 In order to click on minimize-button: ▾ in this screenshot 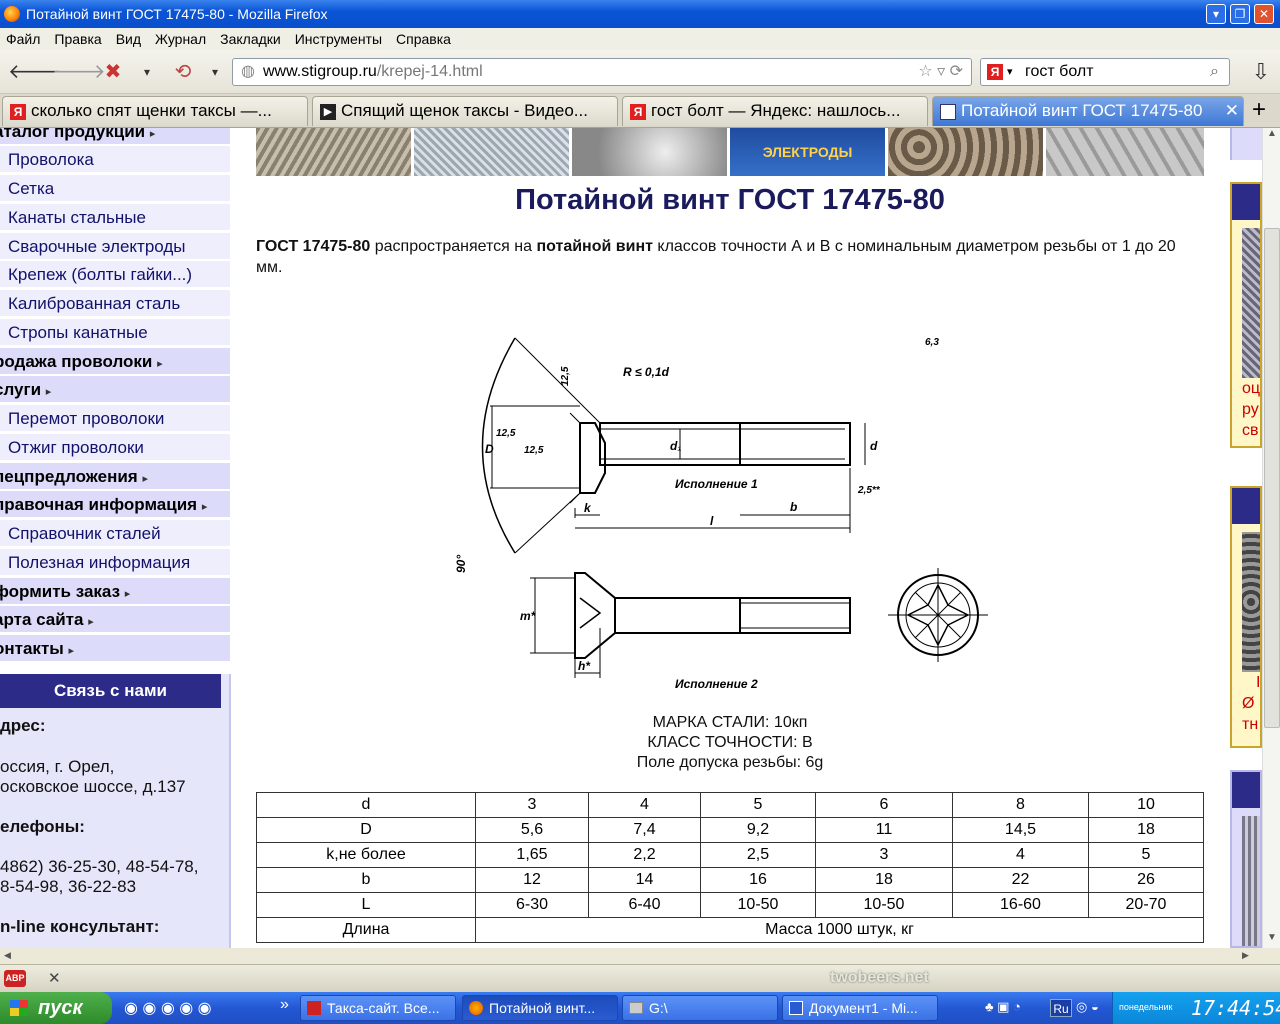, I will do `click(1216, 14)`.